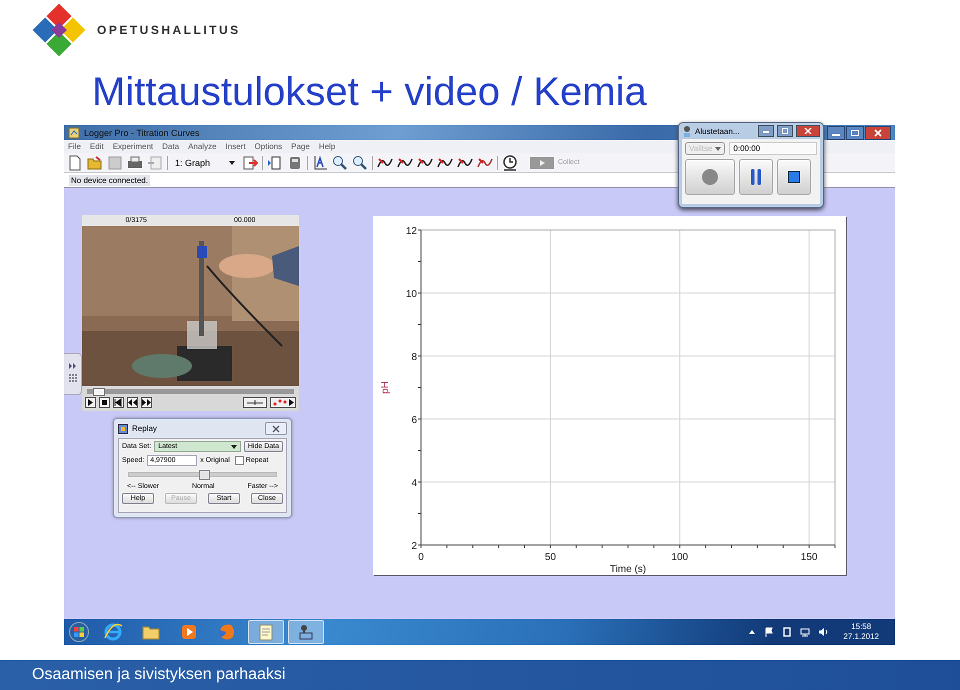 Image resolution: width=960 pixels, height=690 pixels. What do you see at coordinates (414, 357) in the screenshot?
I see `tick-label: 8` at bounding box center [414, 357].